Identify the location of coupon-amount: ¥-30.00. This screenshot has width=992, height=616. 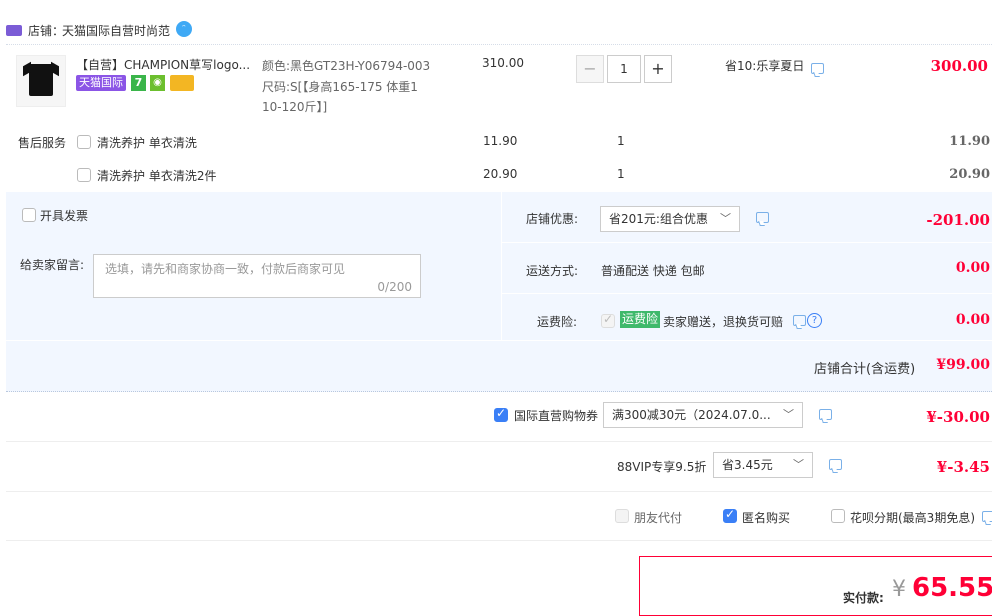
(958, 417).